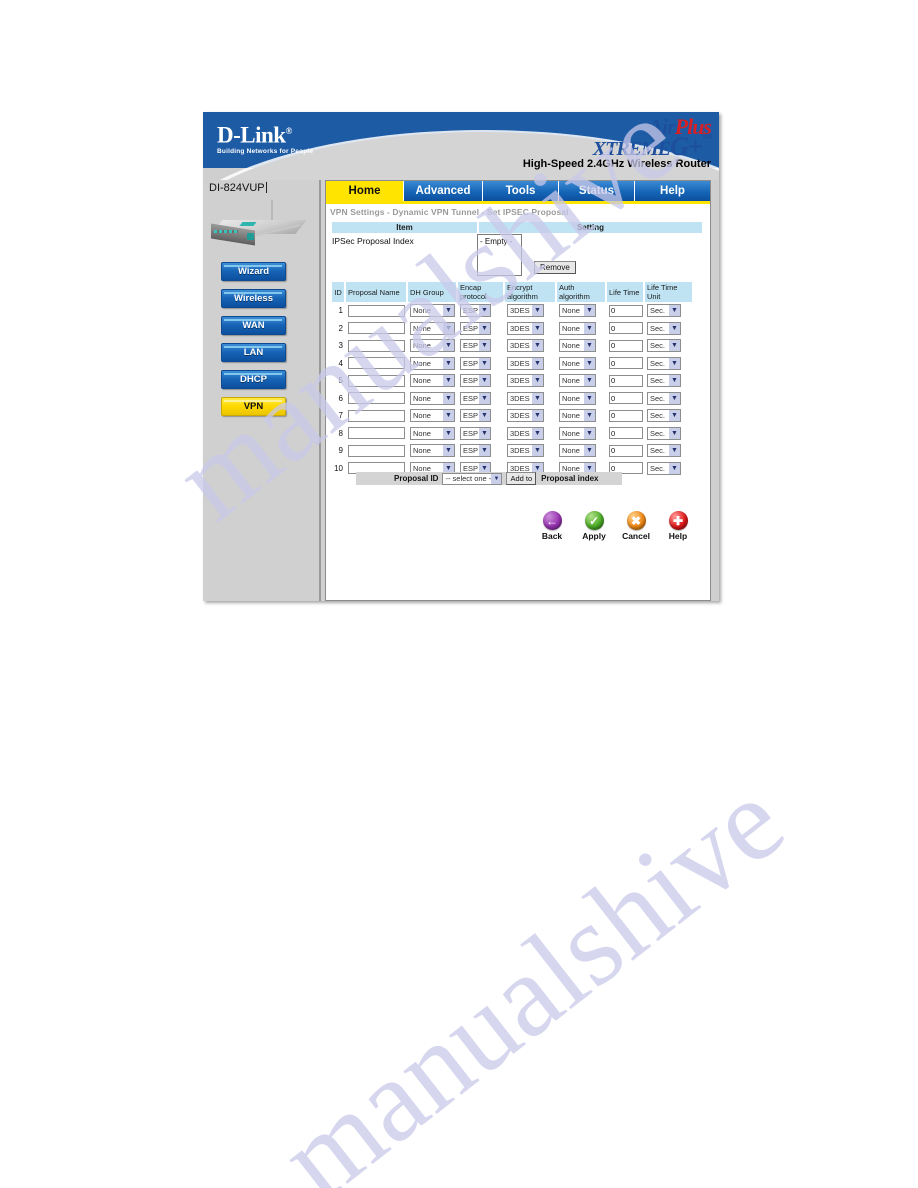  Describe the element at coordinates (472, 478) in the screenshot. I see `proposal-id-select: -- select one -- ▼` at that location.